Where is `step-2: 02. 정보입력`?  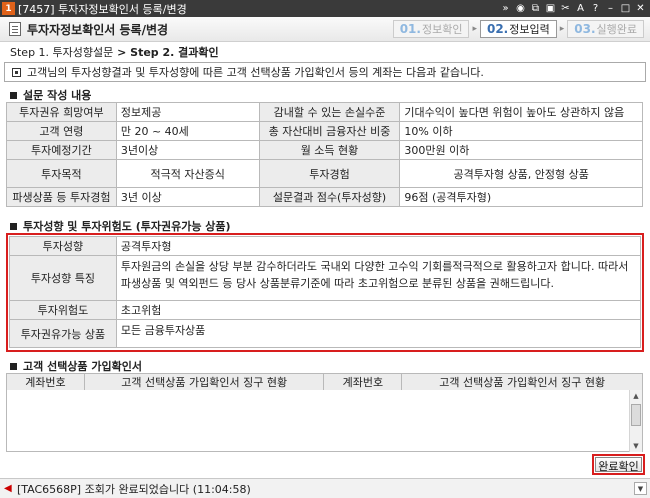 step-2: 02. 정보입력 is located at coordinates (518, 29).